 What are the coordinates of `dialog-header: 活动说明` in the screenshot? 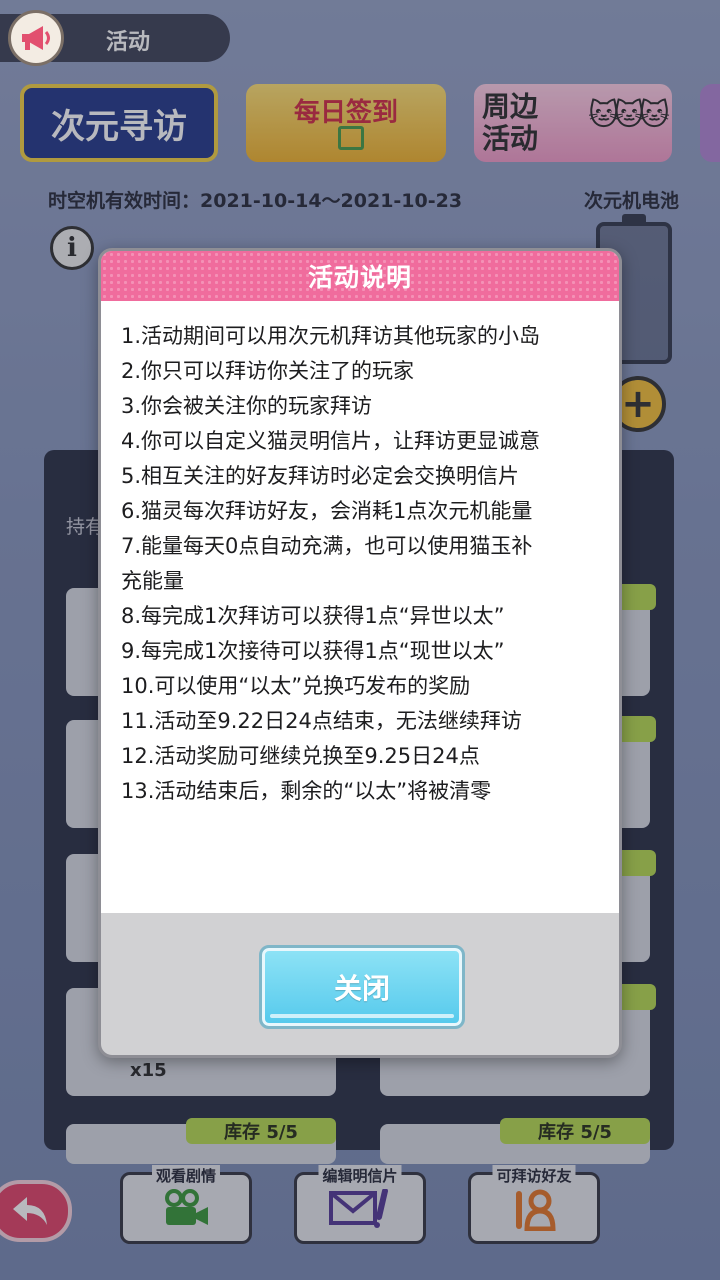 It's located at (360, 276).